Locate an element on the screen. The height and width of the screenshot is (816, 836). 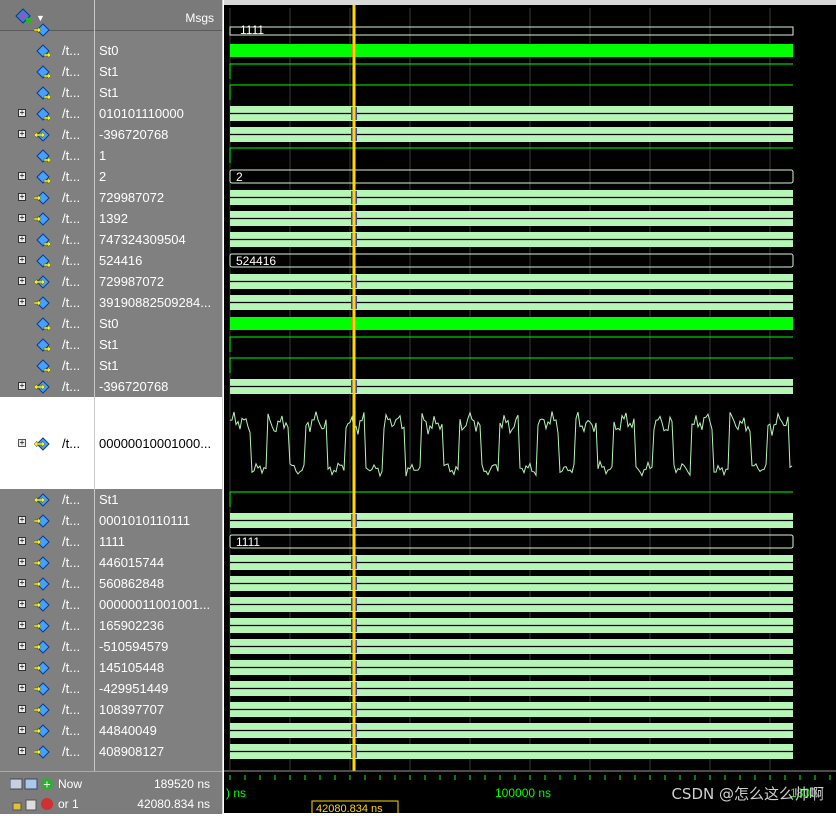
signal-value-row: 1392 is located at coordinates (158, 218).